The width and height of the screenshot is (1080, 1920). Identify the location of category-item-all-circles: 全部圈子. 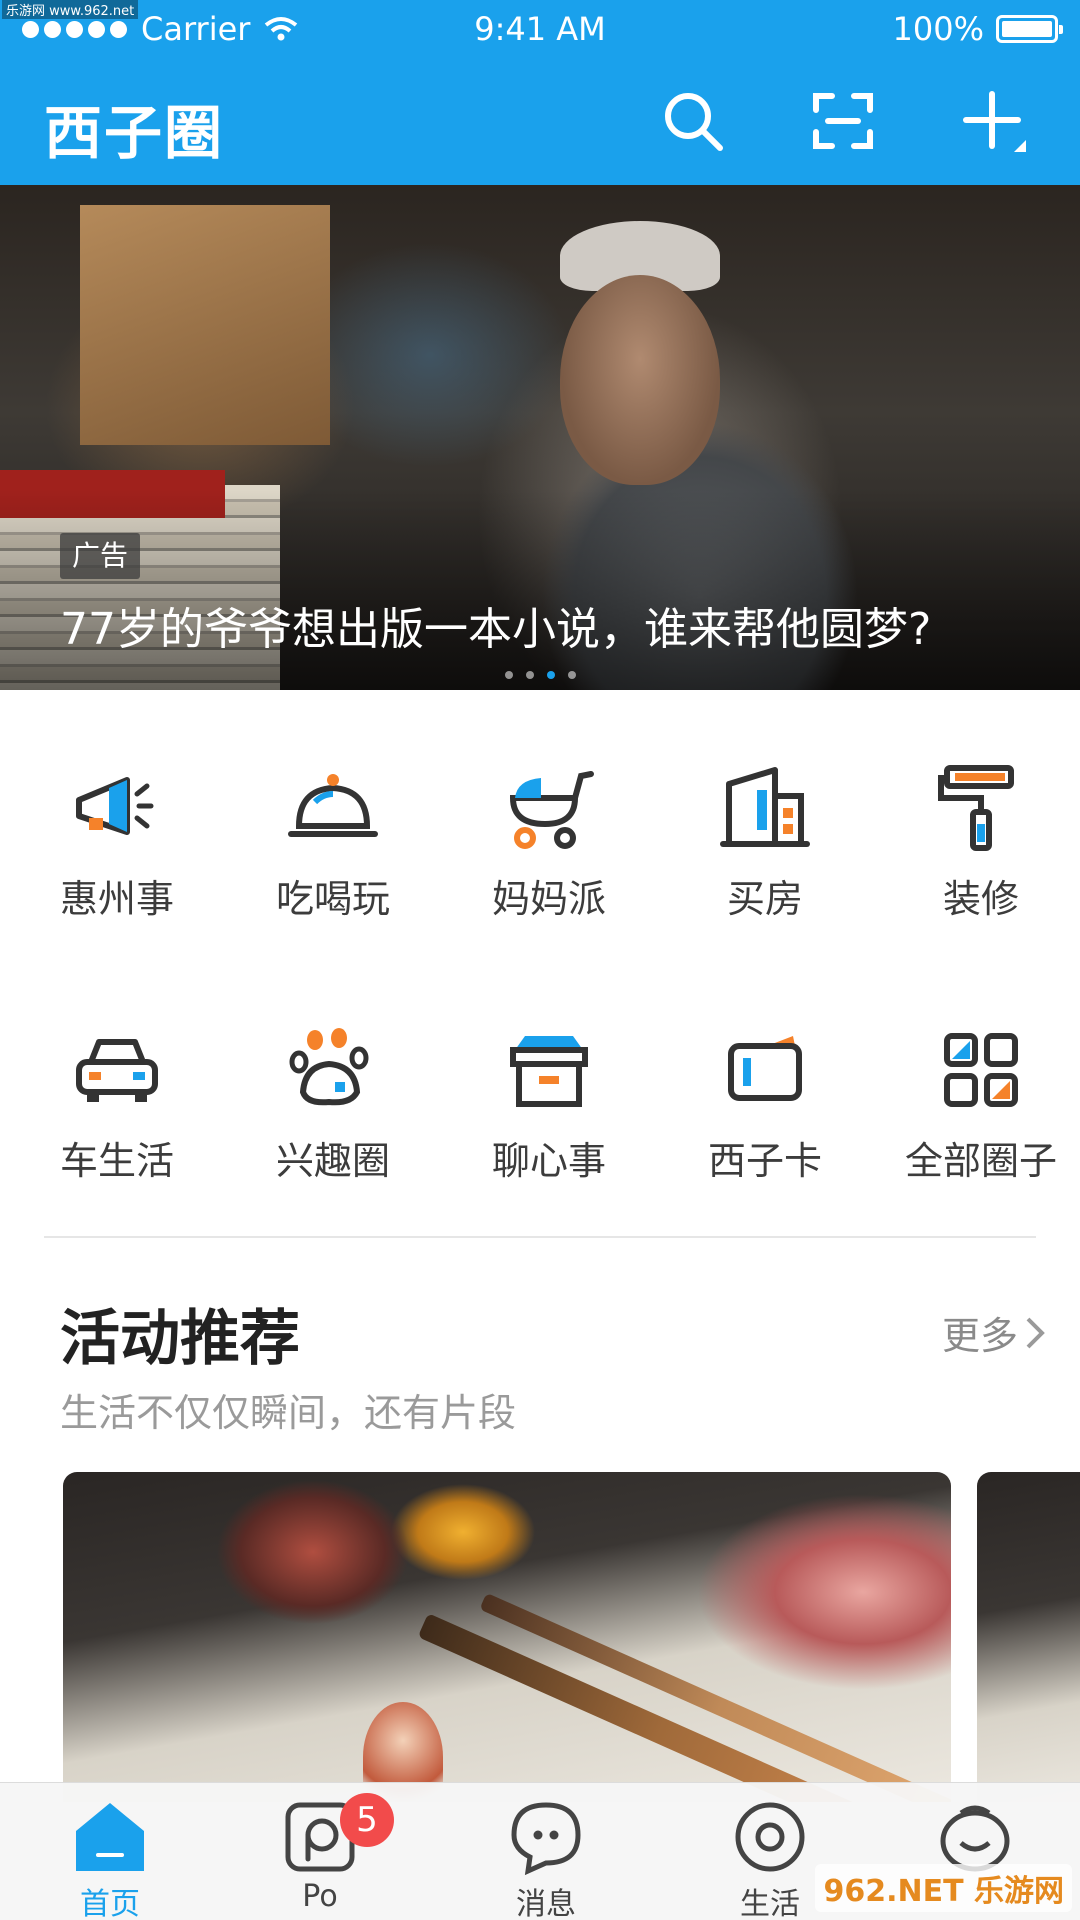
(976, 1103).